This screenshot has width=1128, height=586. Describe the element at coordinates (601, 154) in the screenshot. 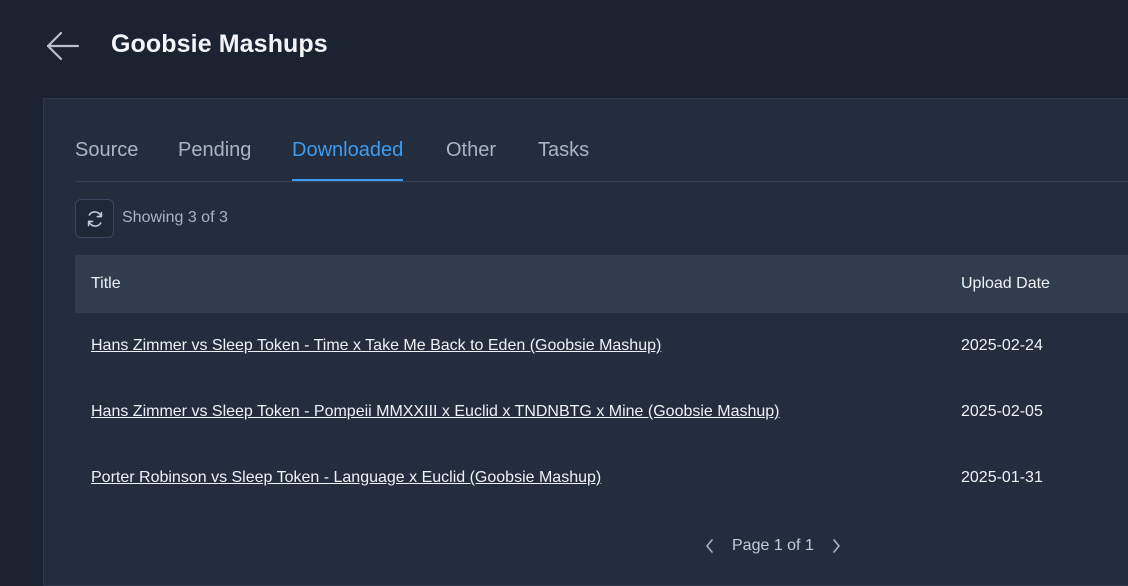

I see `tab-bar: Source Pending Downloaded Other Tasks` at that location.